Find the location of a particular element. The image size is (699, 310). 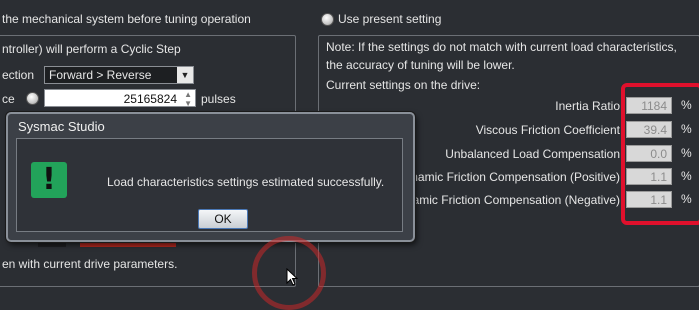

distance-input: 25165824 ▲ ▼ is located at coordinates (120, 98).